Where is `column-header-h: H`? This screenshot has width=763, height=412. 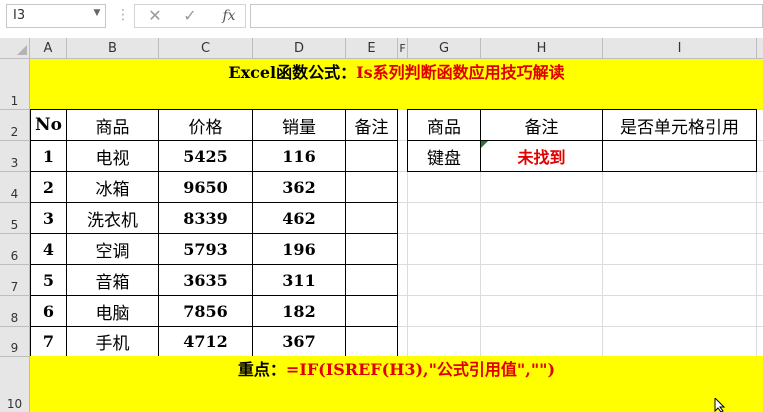
column-header-h: H is located at coordinates (542, 48).